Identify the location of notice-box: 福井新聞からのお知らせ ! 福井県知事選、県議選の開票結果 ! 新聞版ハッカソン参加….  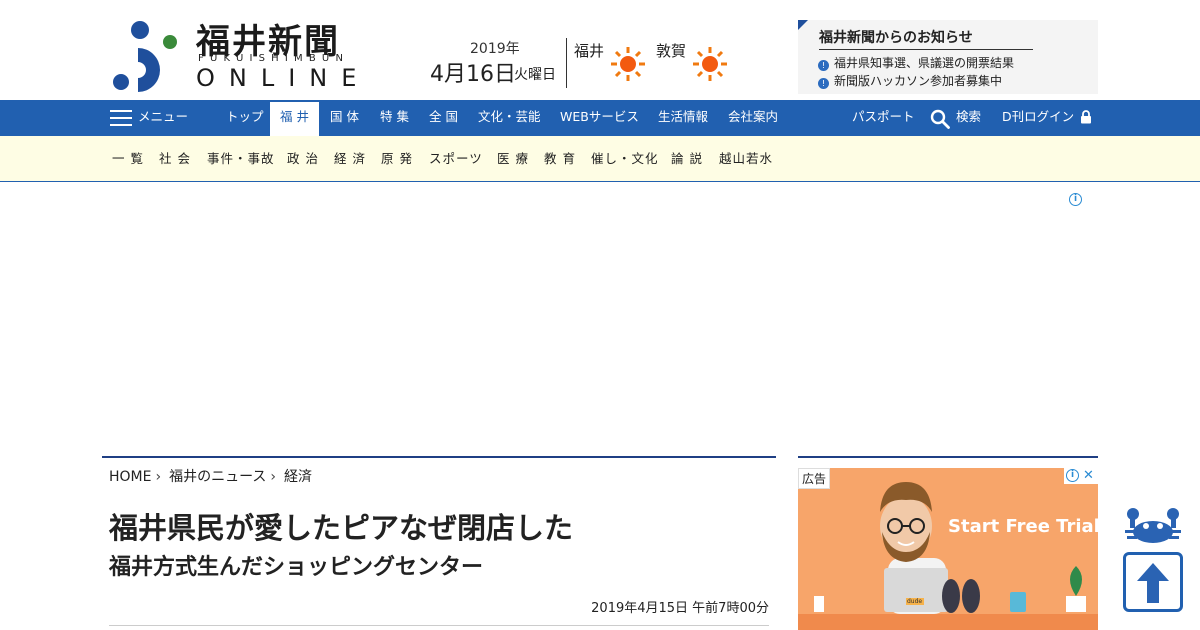
(948, 57).